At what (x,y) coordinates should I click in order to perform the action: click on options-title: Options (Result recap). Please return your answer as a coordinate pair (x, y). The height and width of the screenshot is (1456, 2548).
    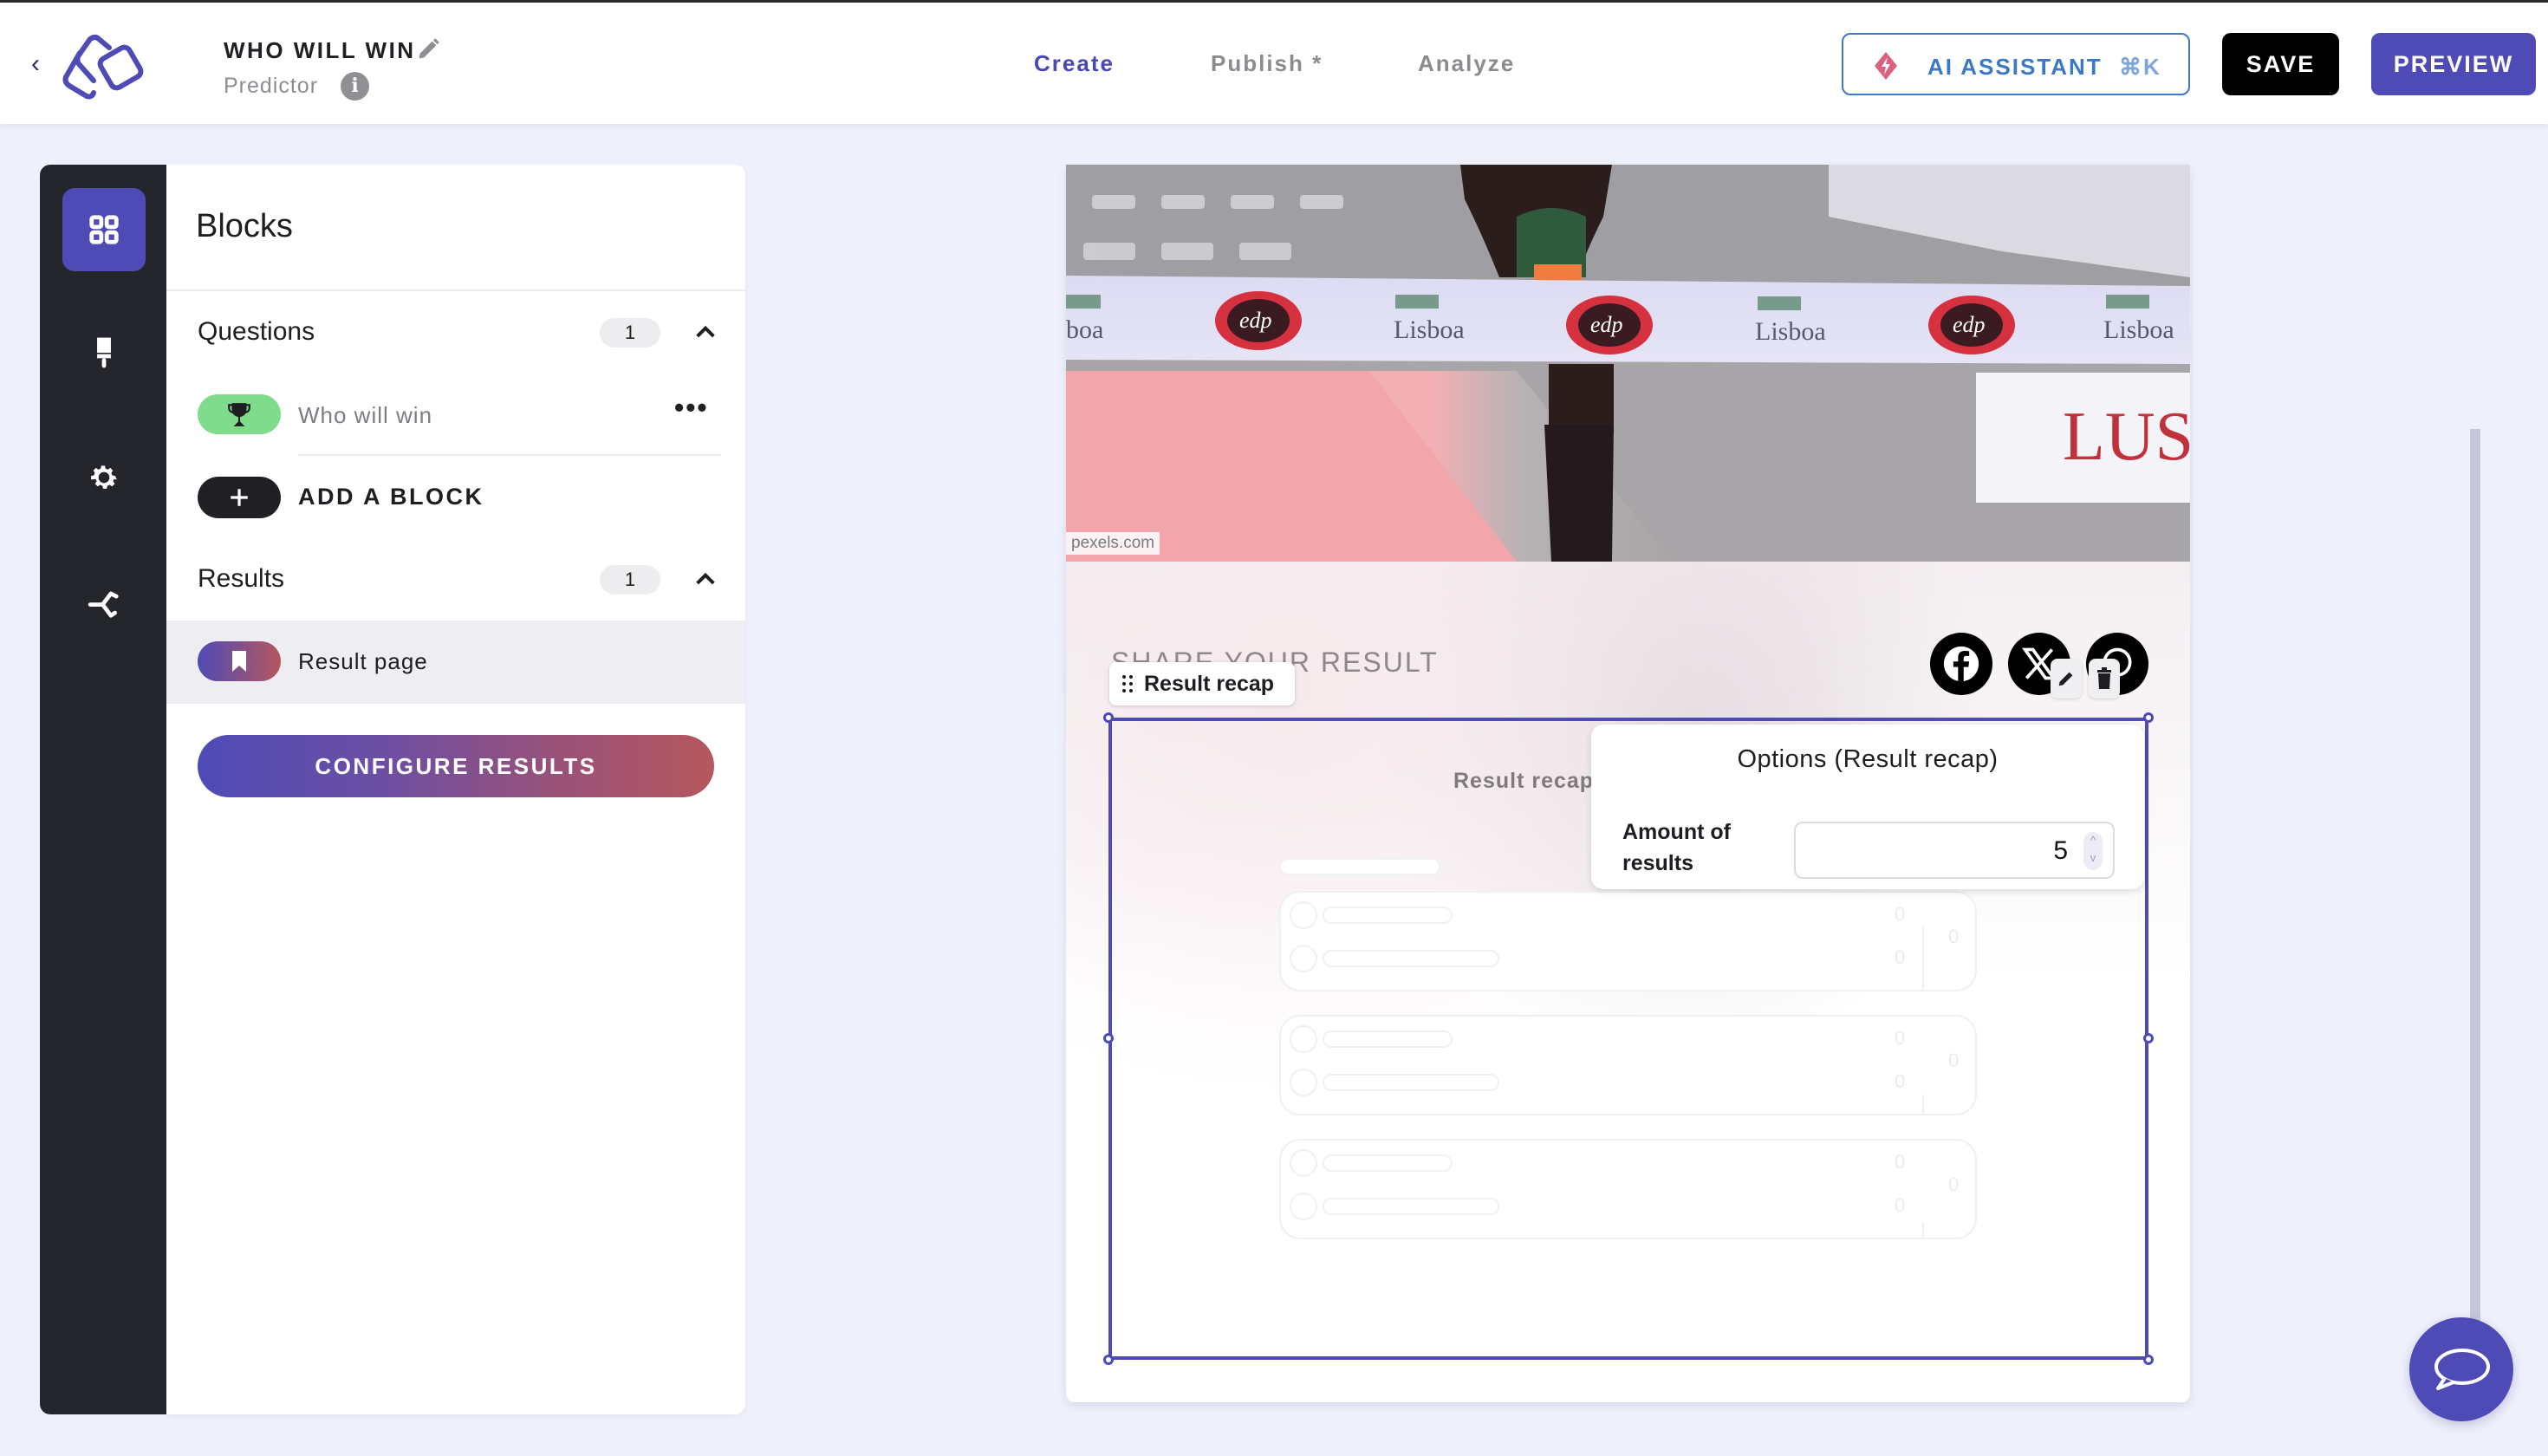
    Looking at the image, I should click on (1868, 759).